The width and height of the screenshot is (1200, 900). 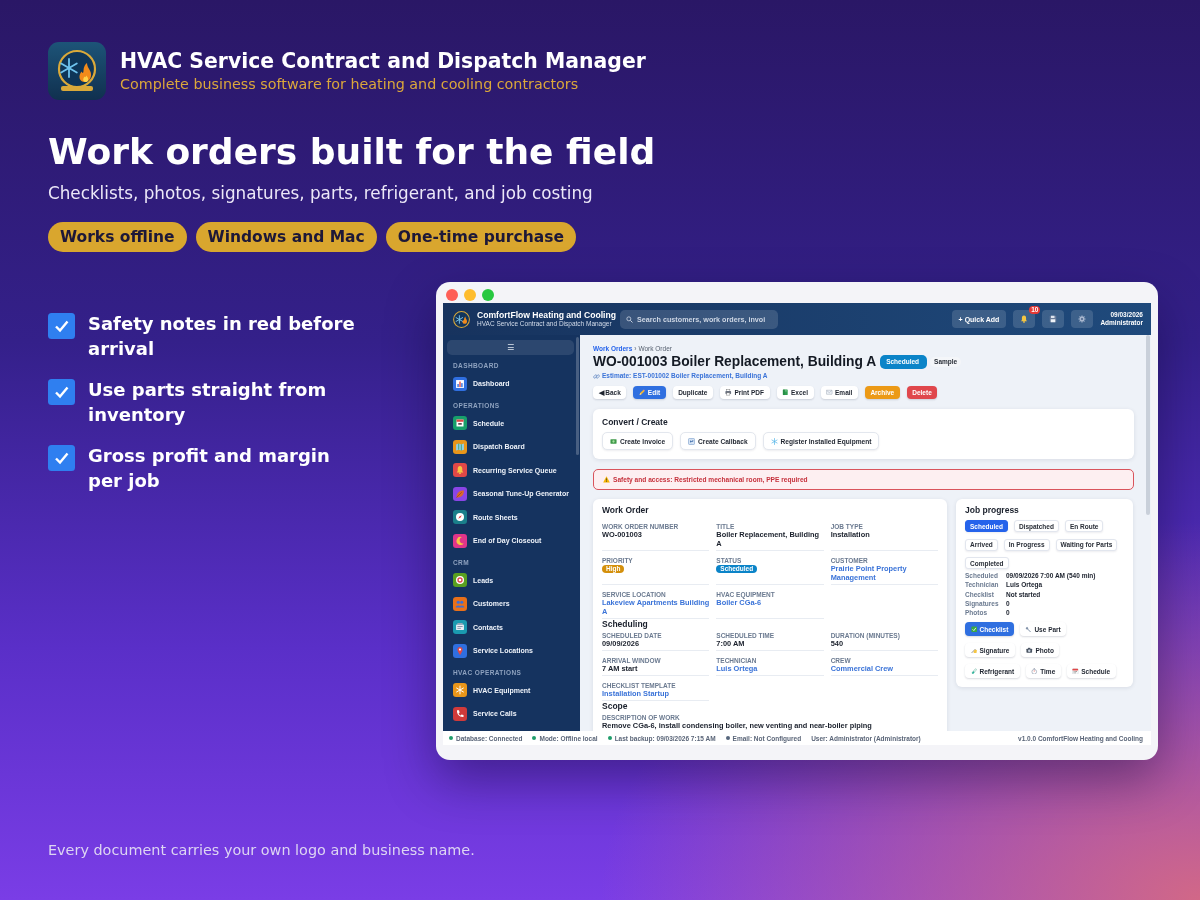 I want to click on close-button, so click(x=452, y=295).